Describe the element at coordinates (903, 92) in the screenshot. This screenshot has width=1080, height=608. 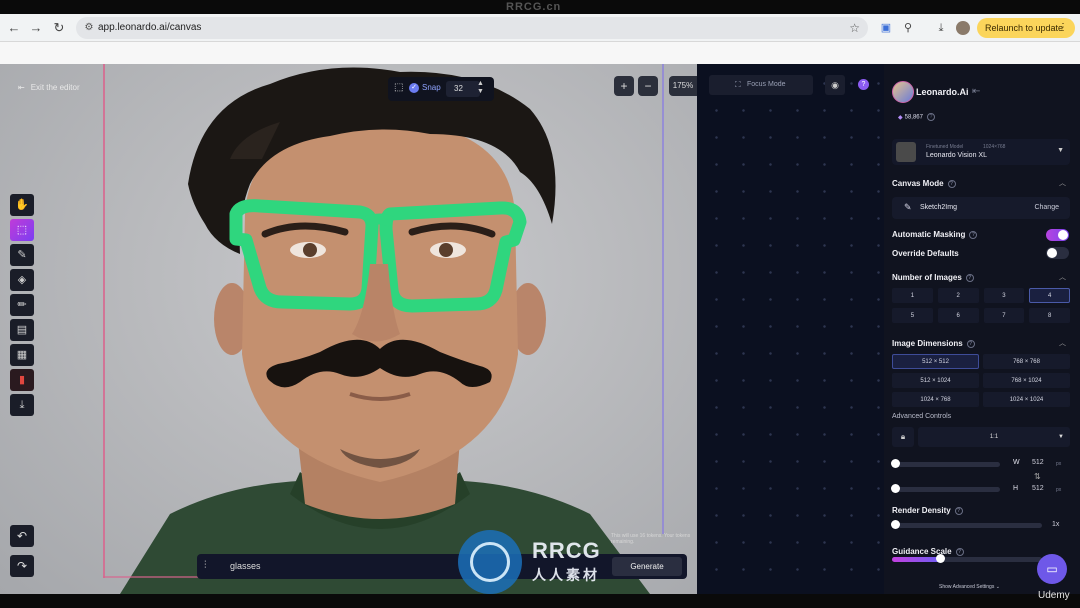
I see `brand-avatar` at that location.